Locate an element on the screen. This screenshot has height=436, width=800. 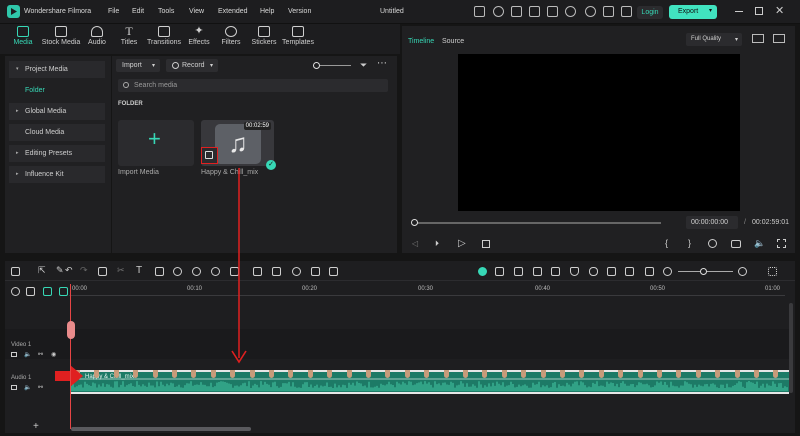
search-input: Search media is located at coordinates (253, 85).